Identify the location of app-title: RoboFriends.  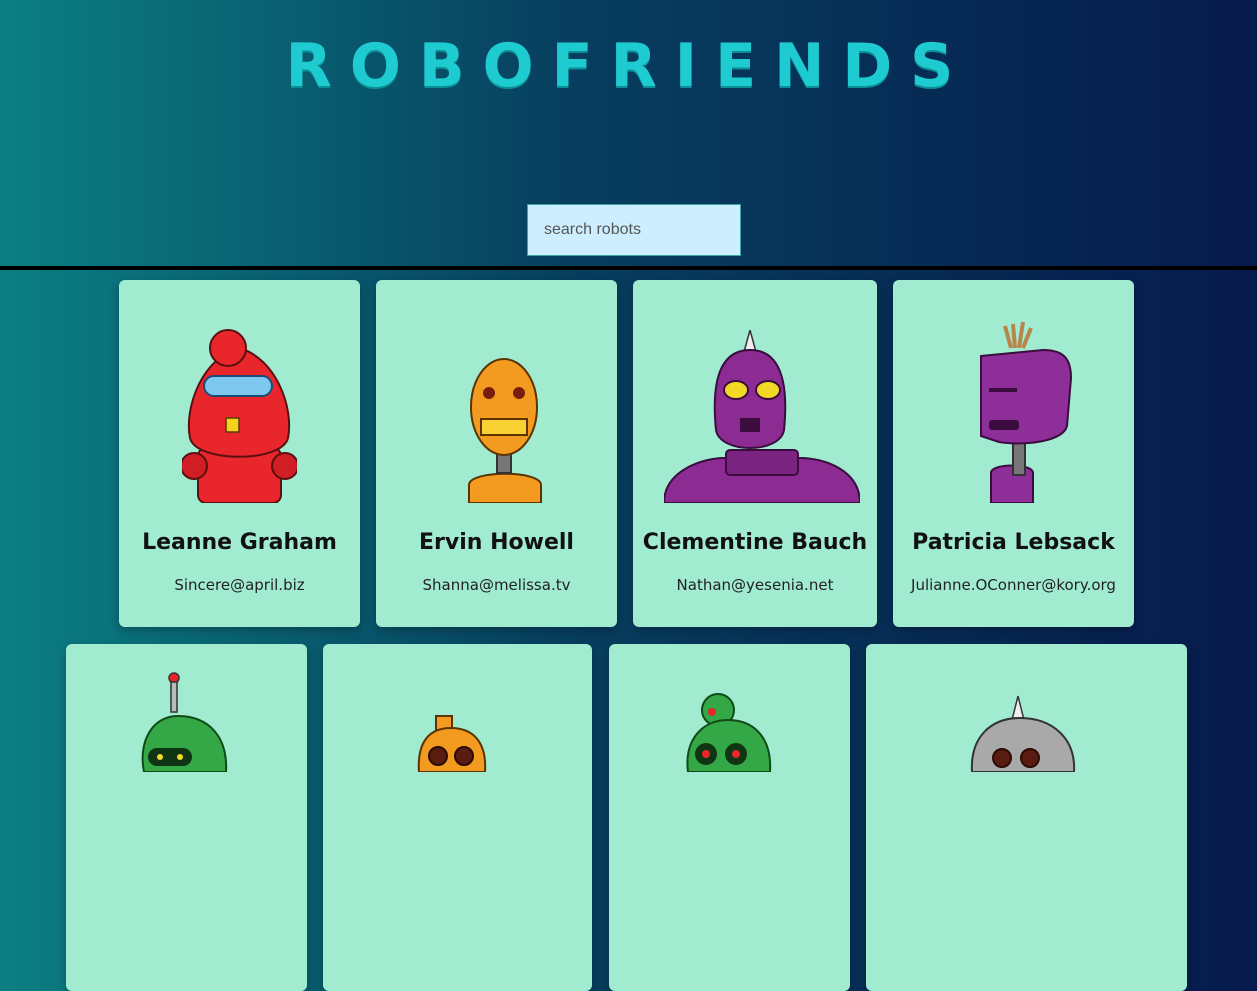
(628, 66).